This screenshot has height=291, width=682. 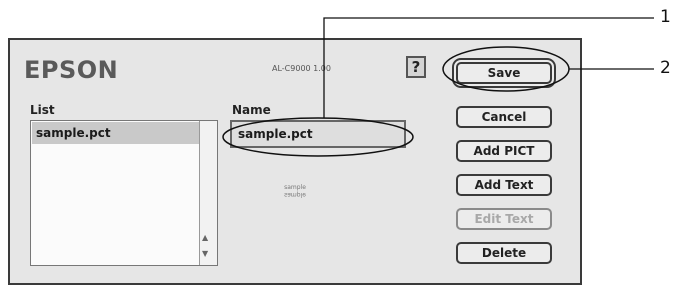 What do you see at coordinates (318, 137) in the screenshot?
I see `callout-1-highlight` at bounding box center [318, 137].